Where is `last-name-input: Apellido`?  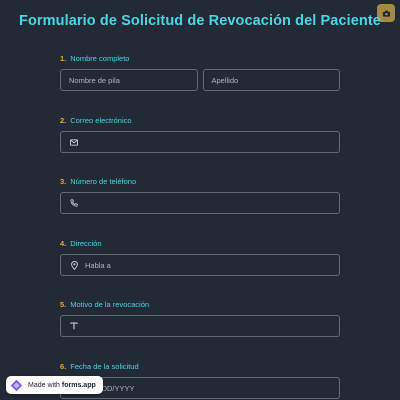
last-name-input: Apellido is located at coordinates (271, 80).